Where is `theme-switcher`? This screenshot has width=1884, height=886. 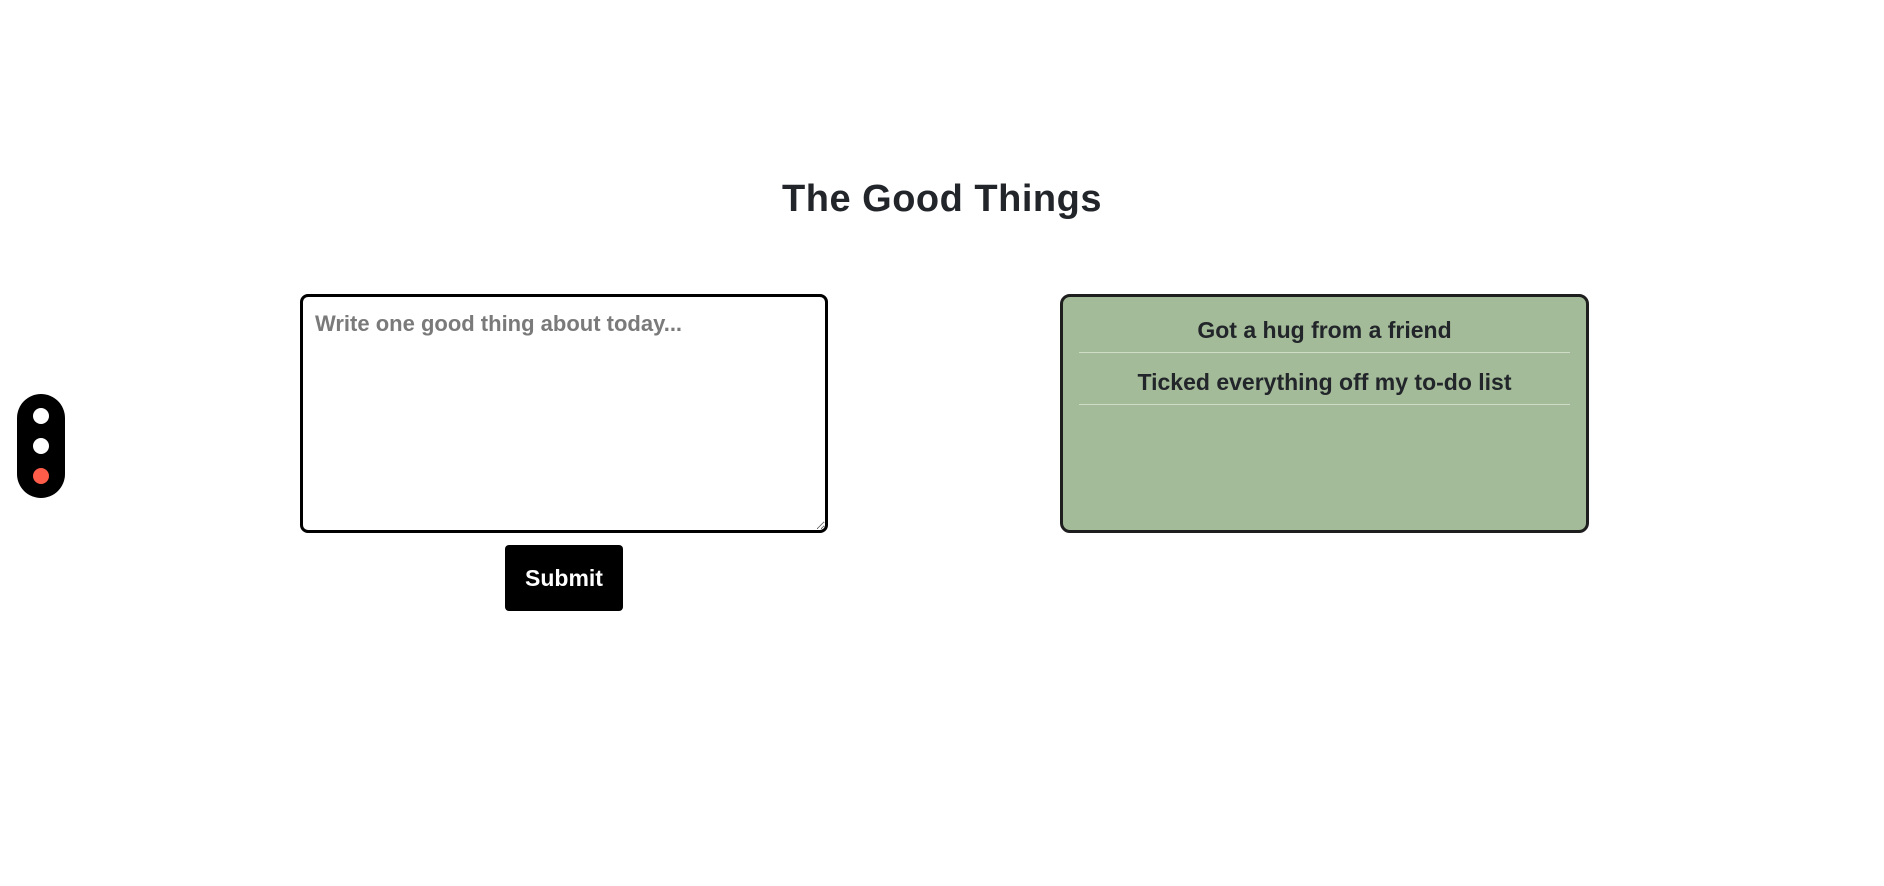
theme-switcher is located at coordinates (41, 446).